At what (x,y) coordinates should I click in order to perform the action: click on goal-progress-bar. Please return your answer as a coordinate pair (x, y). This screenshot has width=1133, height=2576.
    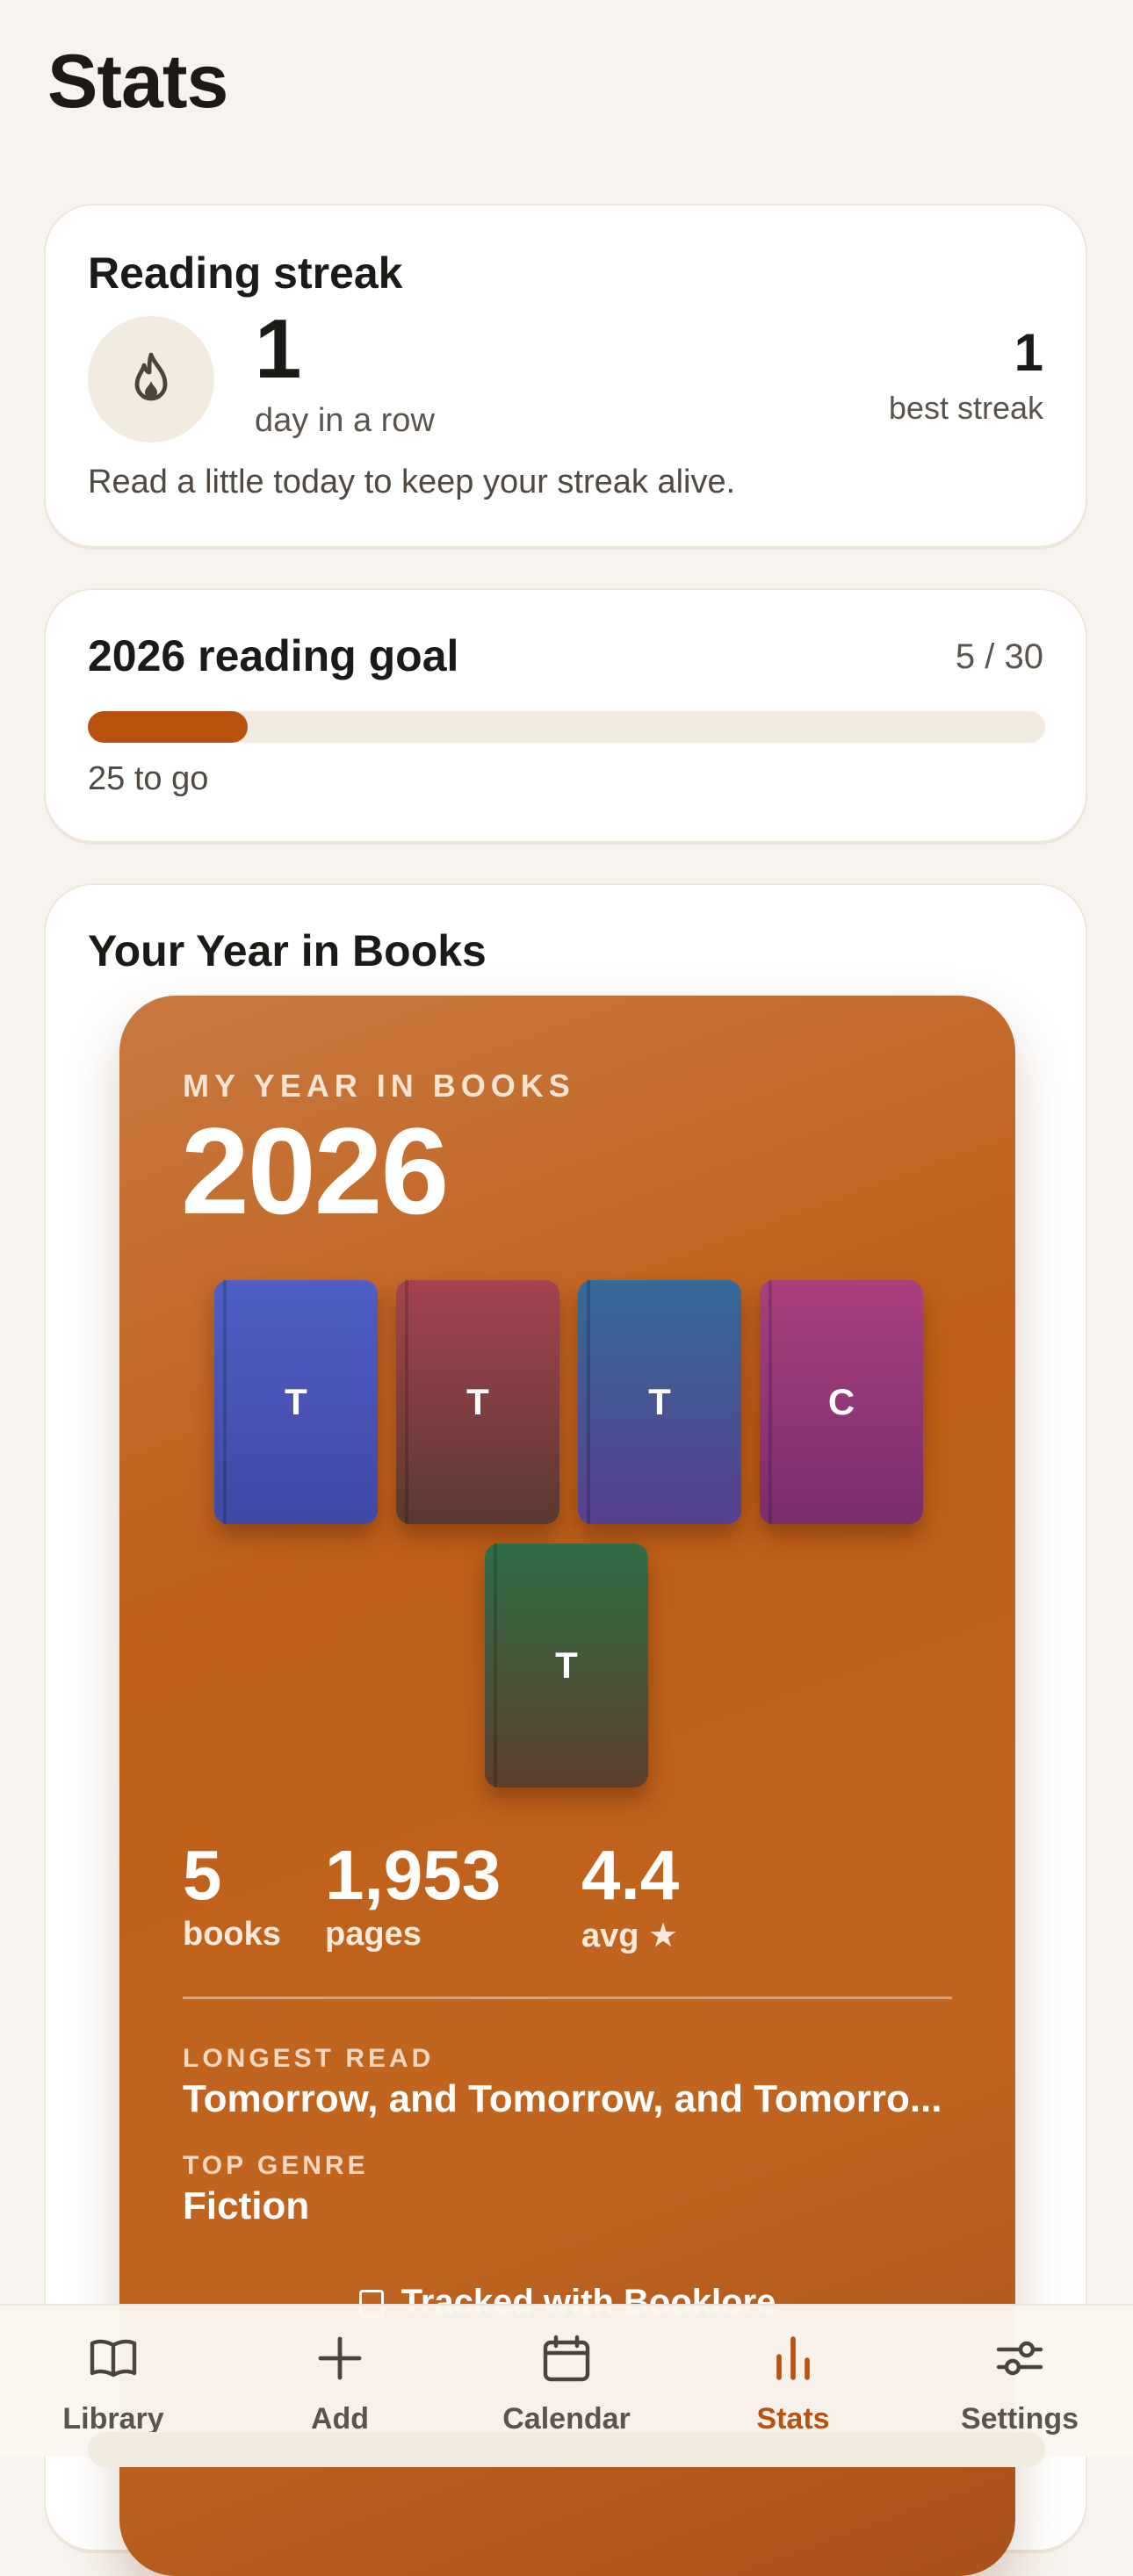
    Looking at the image, I should click on (566, 727).